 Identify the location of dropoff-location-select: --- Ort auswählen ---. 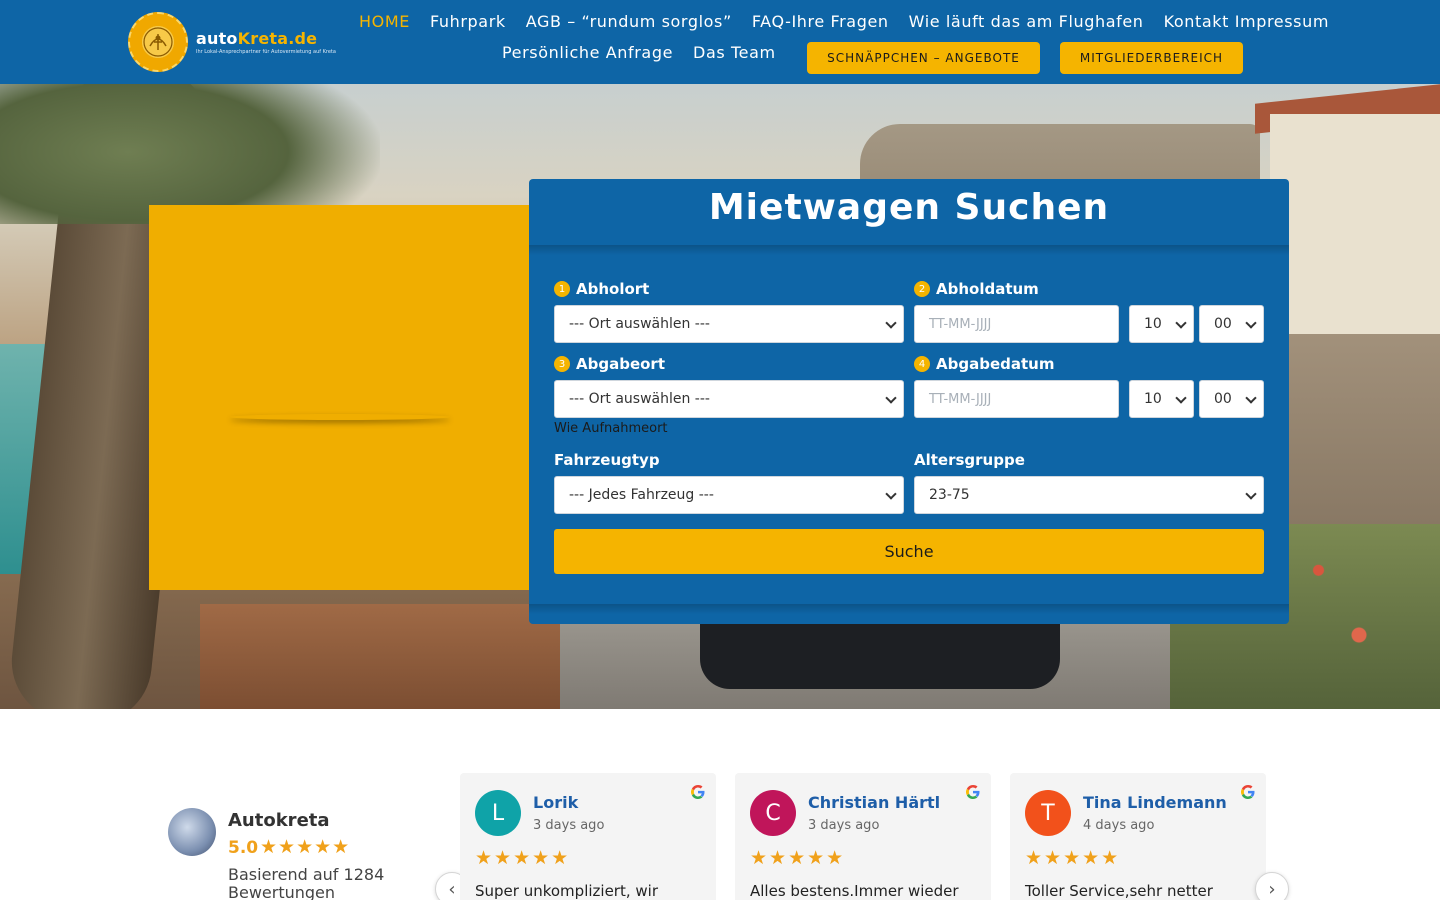
(729, 399).